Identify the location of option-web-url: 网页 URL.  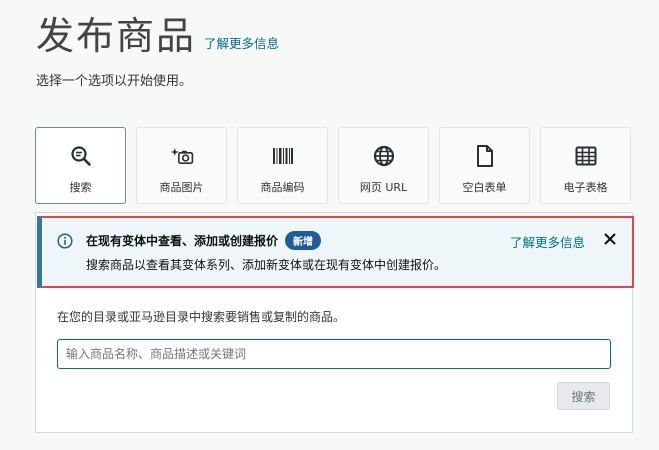
(383, 165).